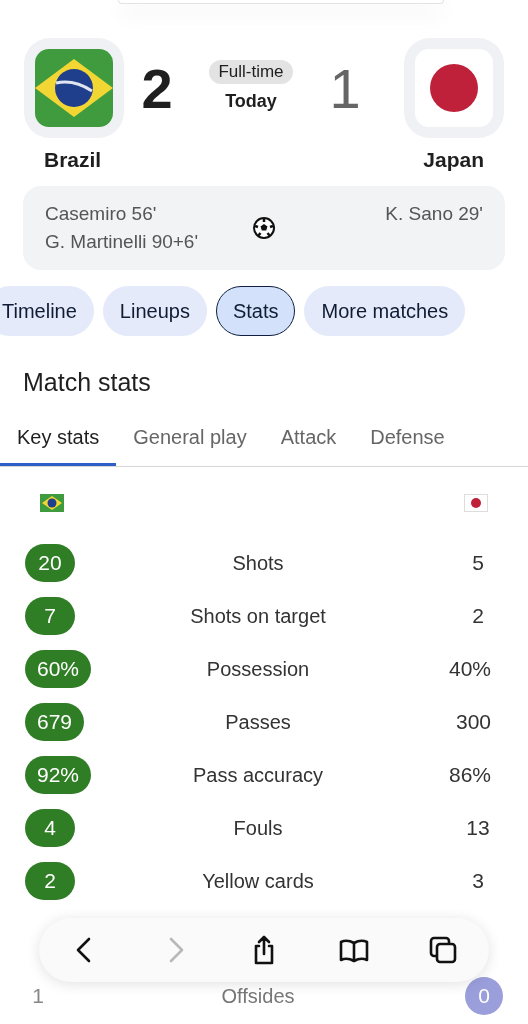 This screenshot has height=1024, width=528. Describe the element at coordinates (251, 72) in the screenshot. I see `status-badge: Full-time` at that location.